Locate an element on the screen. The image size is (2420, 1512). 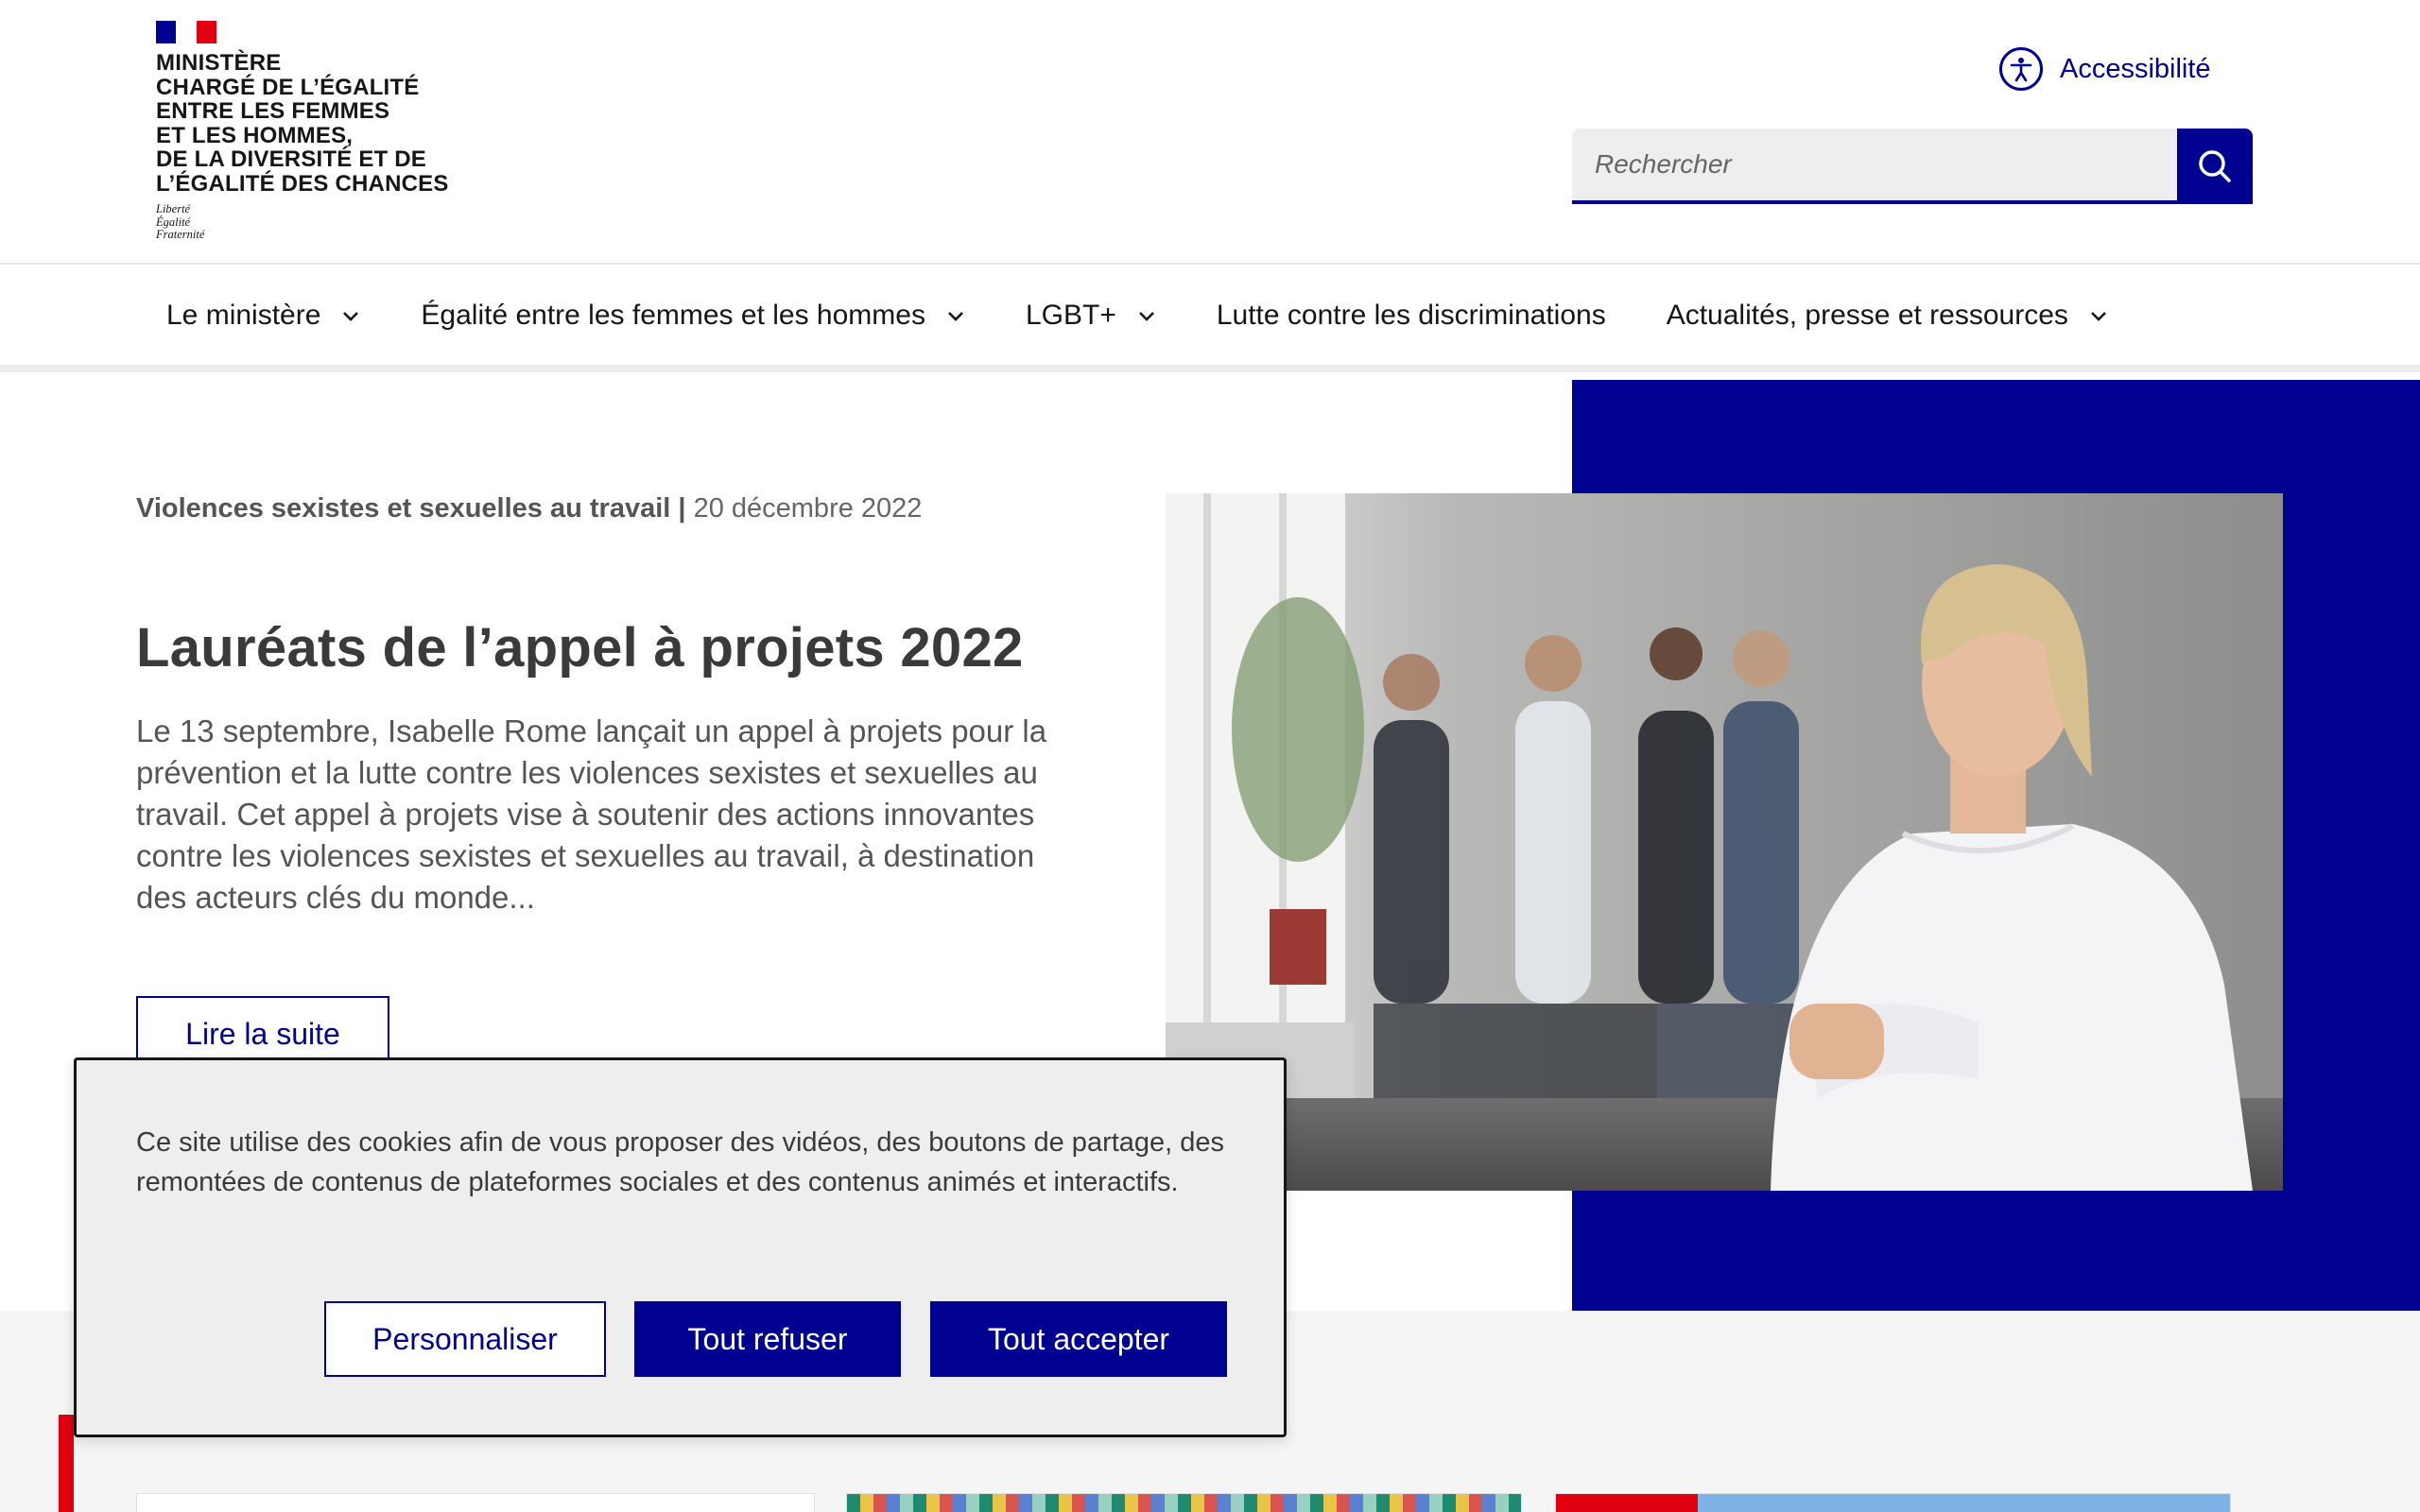
ministry-name-line: ET LES HOMMES, is located at coordinates (255, 135).